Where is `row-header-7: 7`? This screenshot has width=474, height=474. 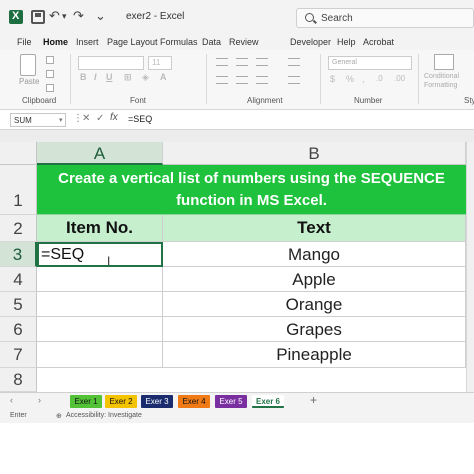 row-header-7: 7 is located at coordinates (18, 355).